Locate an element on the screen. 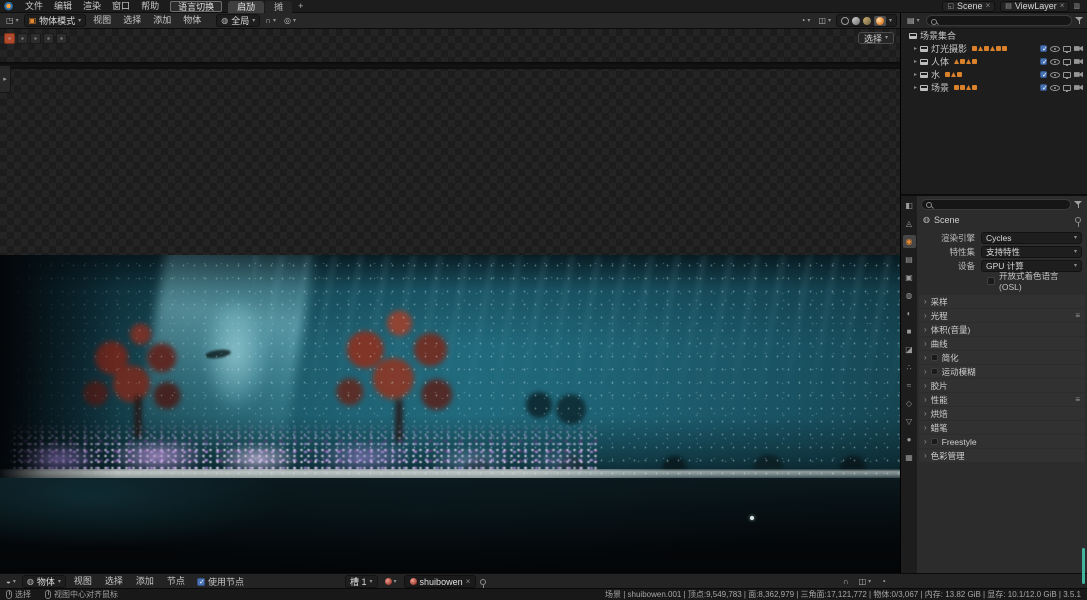 The height and width of the screenshot is (600, 1087). light-object-dot is located at coordinates (752, 518).